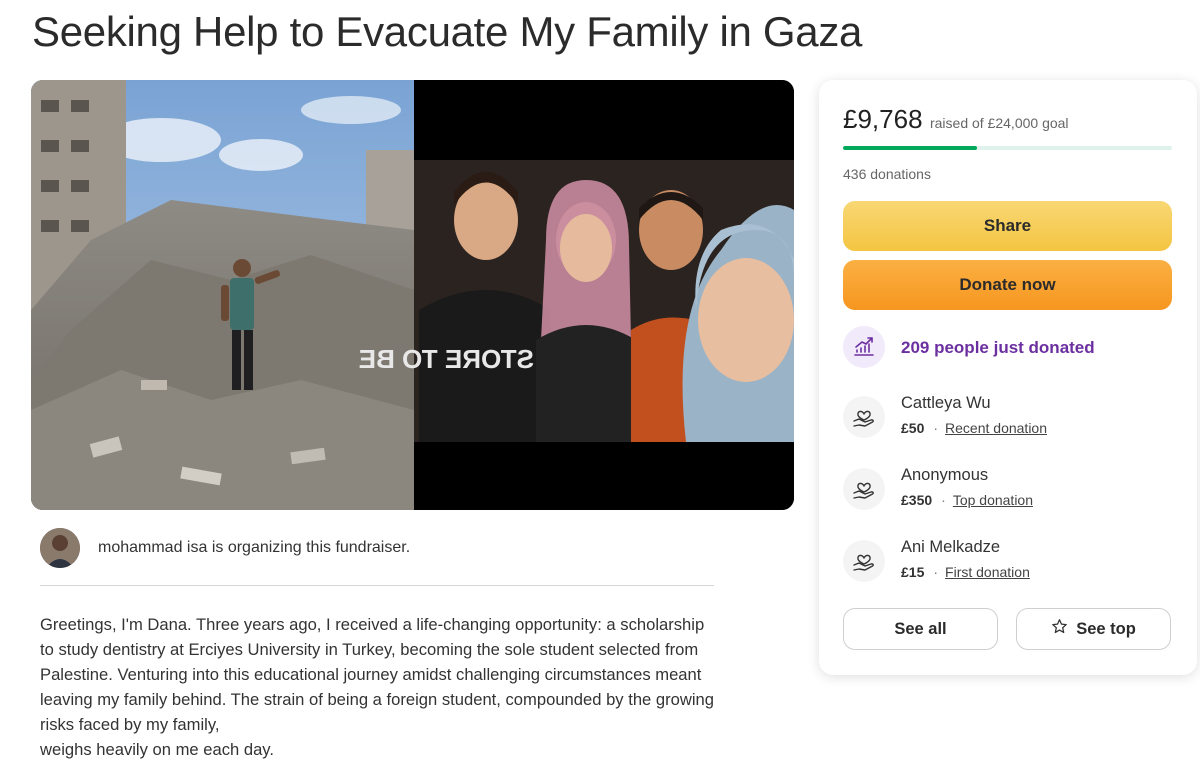 The width and height of the screenshot is (1200, 765). What do you see at coordinates (1106, 628) in the screenshot?
I see `see-top-label: See top` at bounding box center [1106, 628].